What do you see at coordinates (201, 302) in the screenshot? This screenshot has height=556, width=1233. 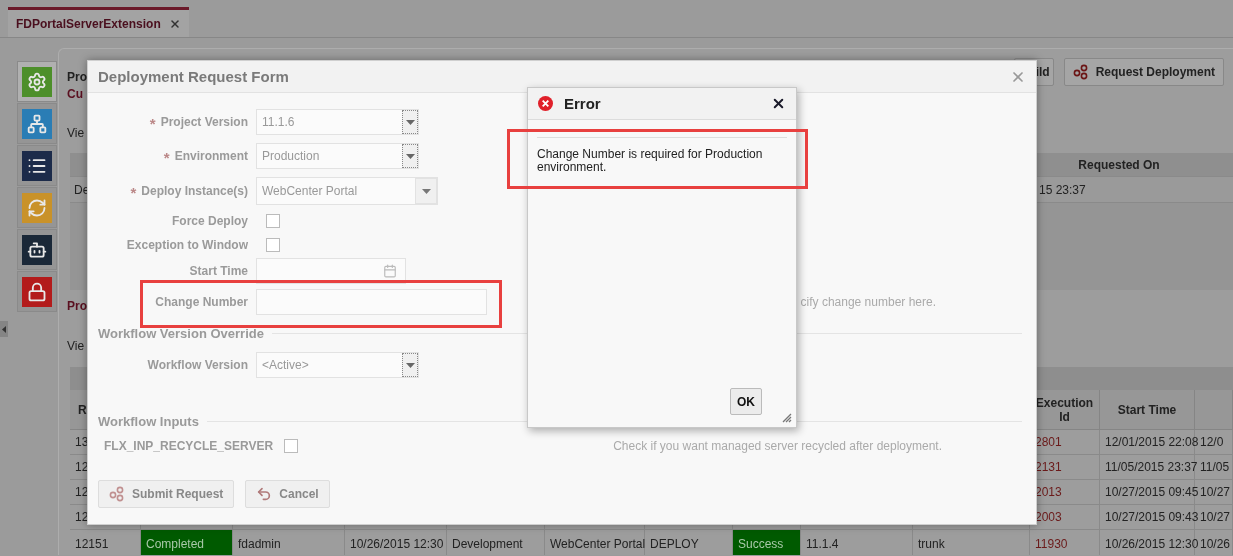 I see `field-label: Change Number` at bounding box center [201, 302].